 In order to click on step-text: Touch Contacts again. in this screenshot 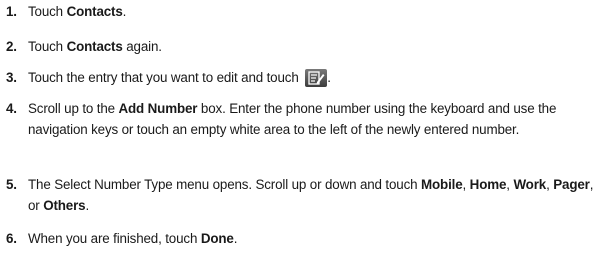, I will do `click(95, 46)`.